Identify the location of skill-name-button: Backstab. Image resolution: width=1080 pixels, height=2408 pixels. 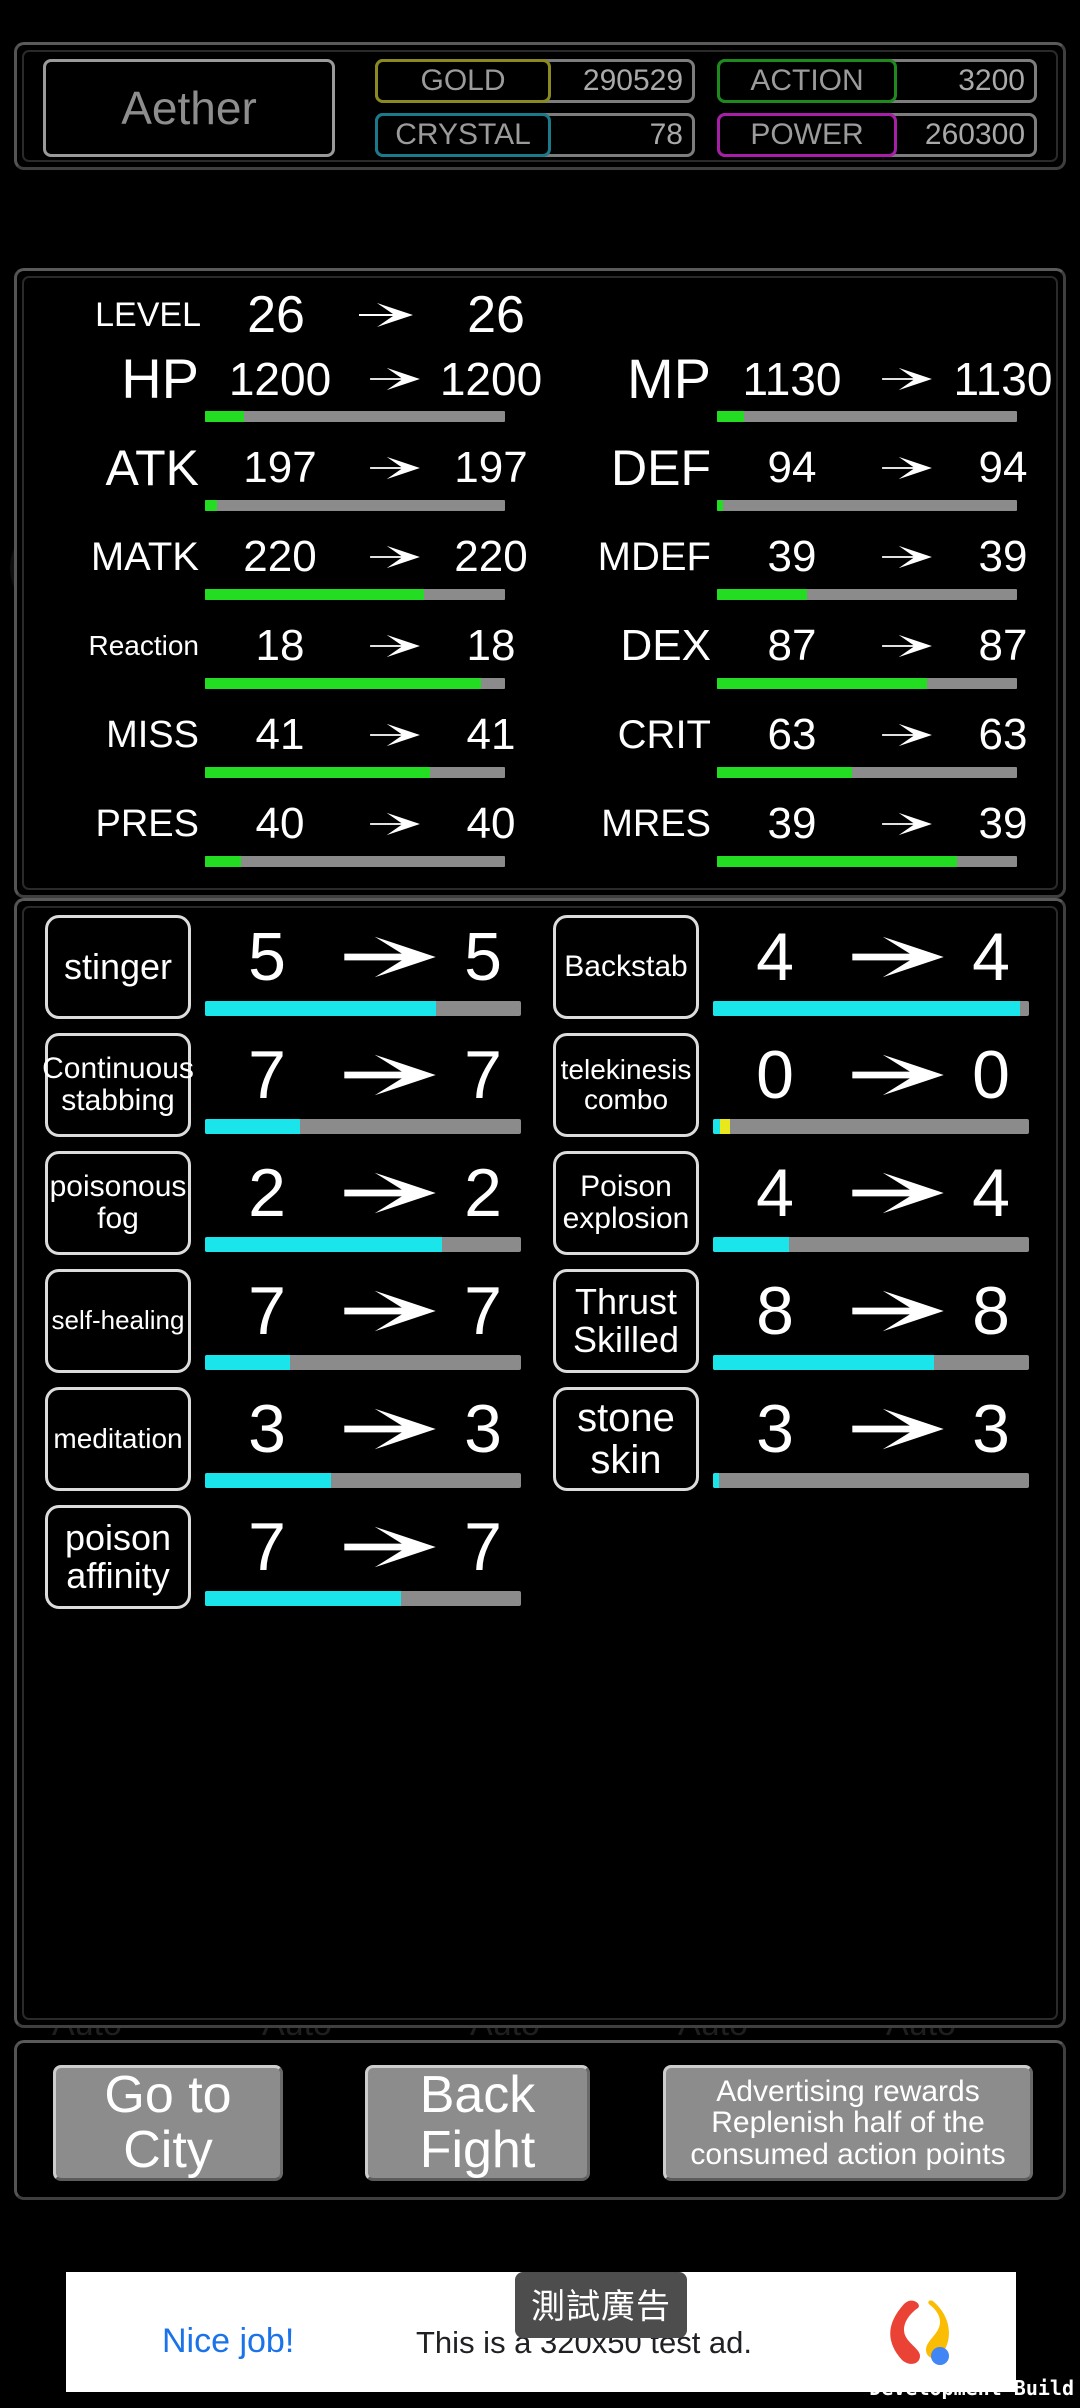
(626, 967).